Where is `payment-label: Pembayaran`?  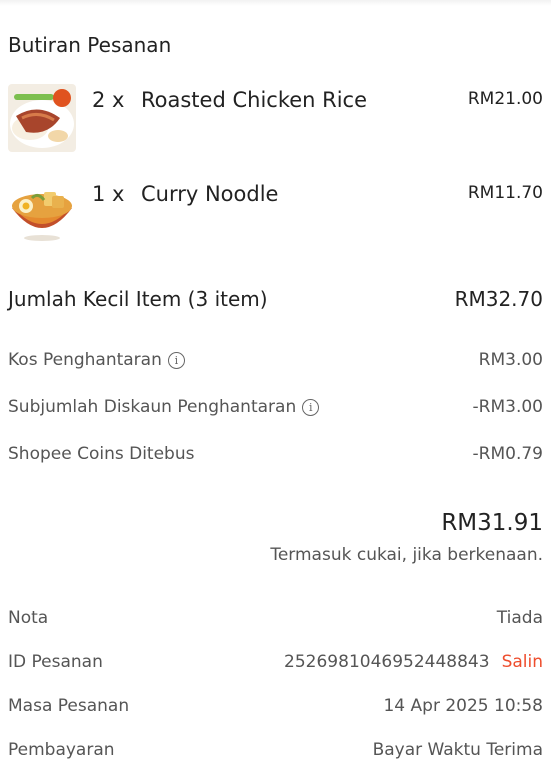
payment-label: Pembayaran is located at coordinates (61, 750).